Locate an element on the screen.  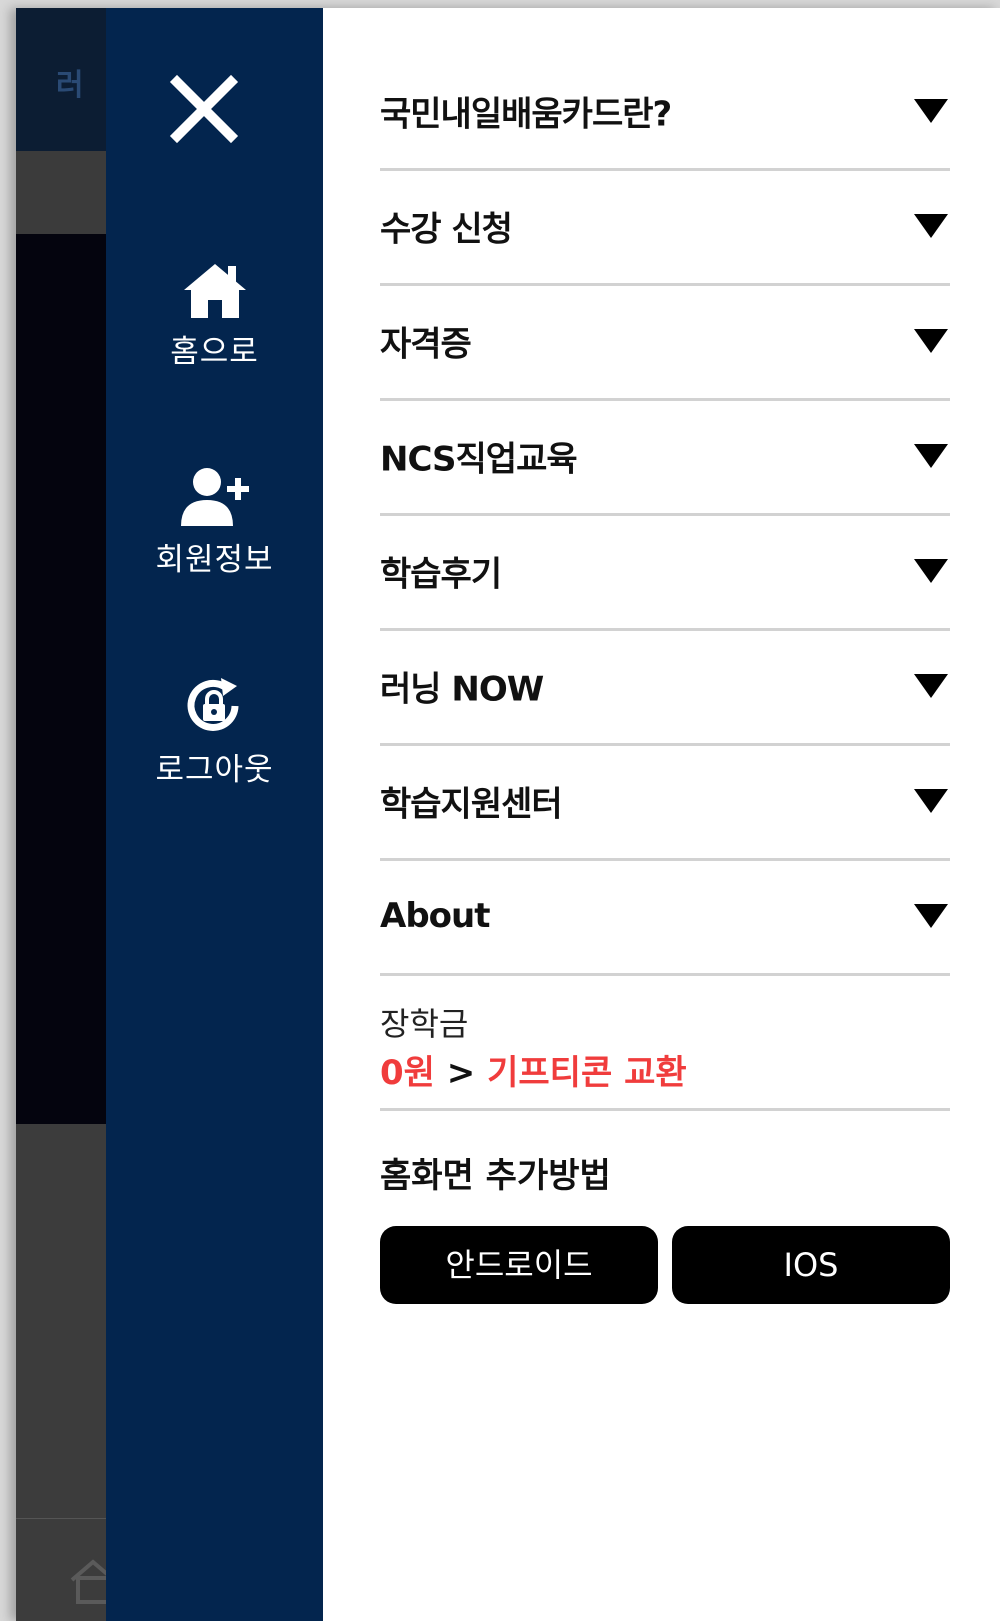
menu-item-label: NCS직업교육 is located at coordinates (479, 459).